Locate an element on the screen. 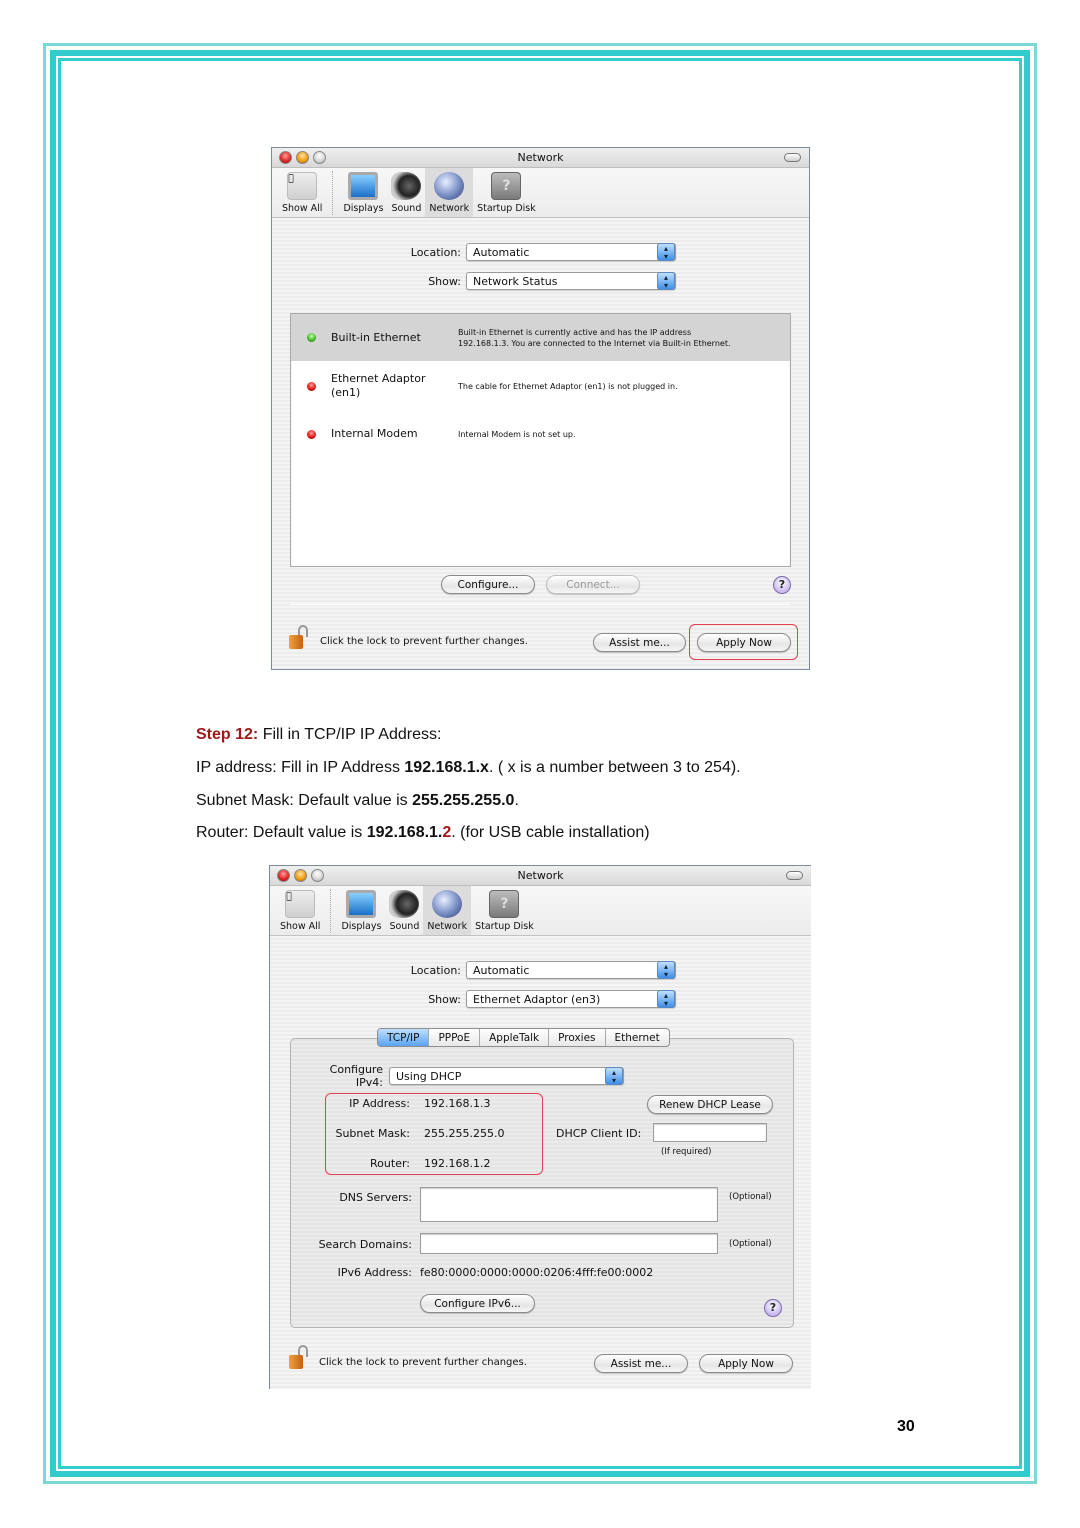 This screenshot has width=1080, height=1528. tab-appletalk: AppleTalk is located at coordinates (515, 1037).